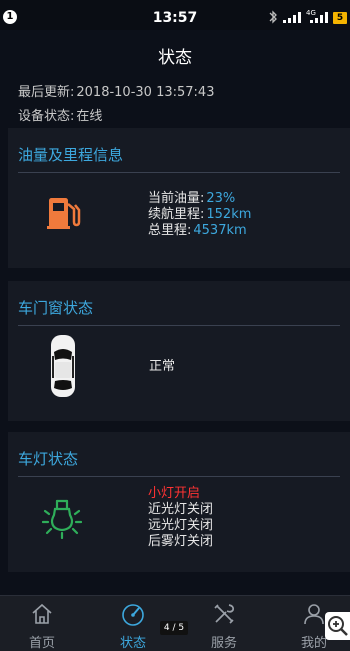  I want to click on zoom-in-icon, so click(338, 626).